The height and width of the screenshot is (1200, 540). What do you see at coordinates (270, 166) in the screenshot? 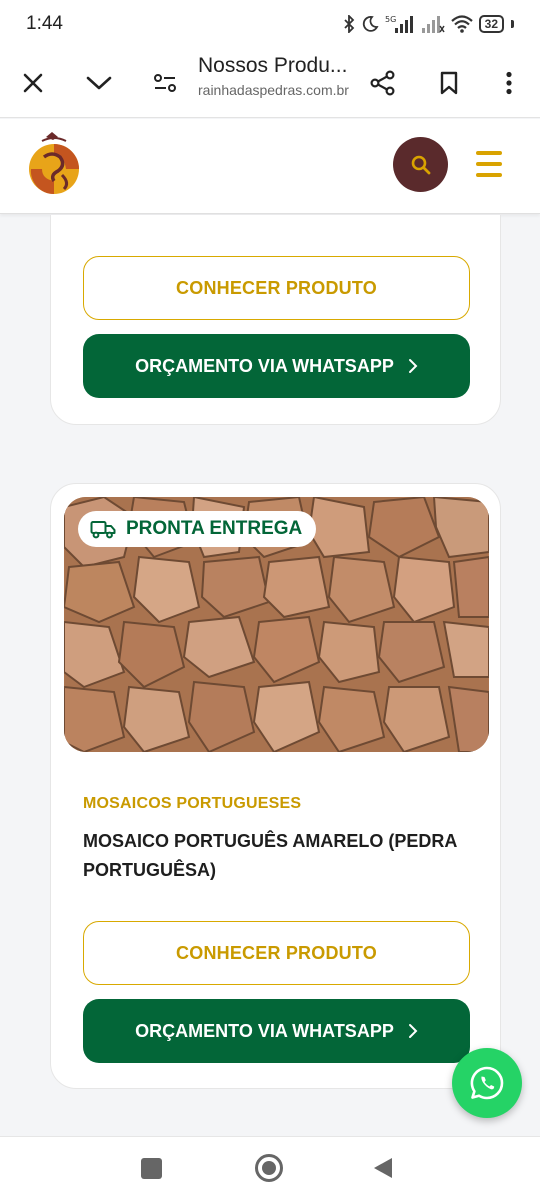
I see `site-header` at bounding box center [270, 166].